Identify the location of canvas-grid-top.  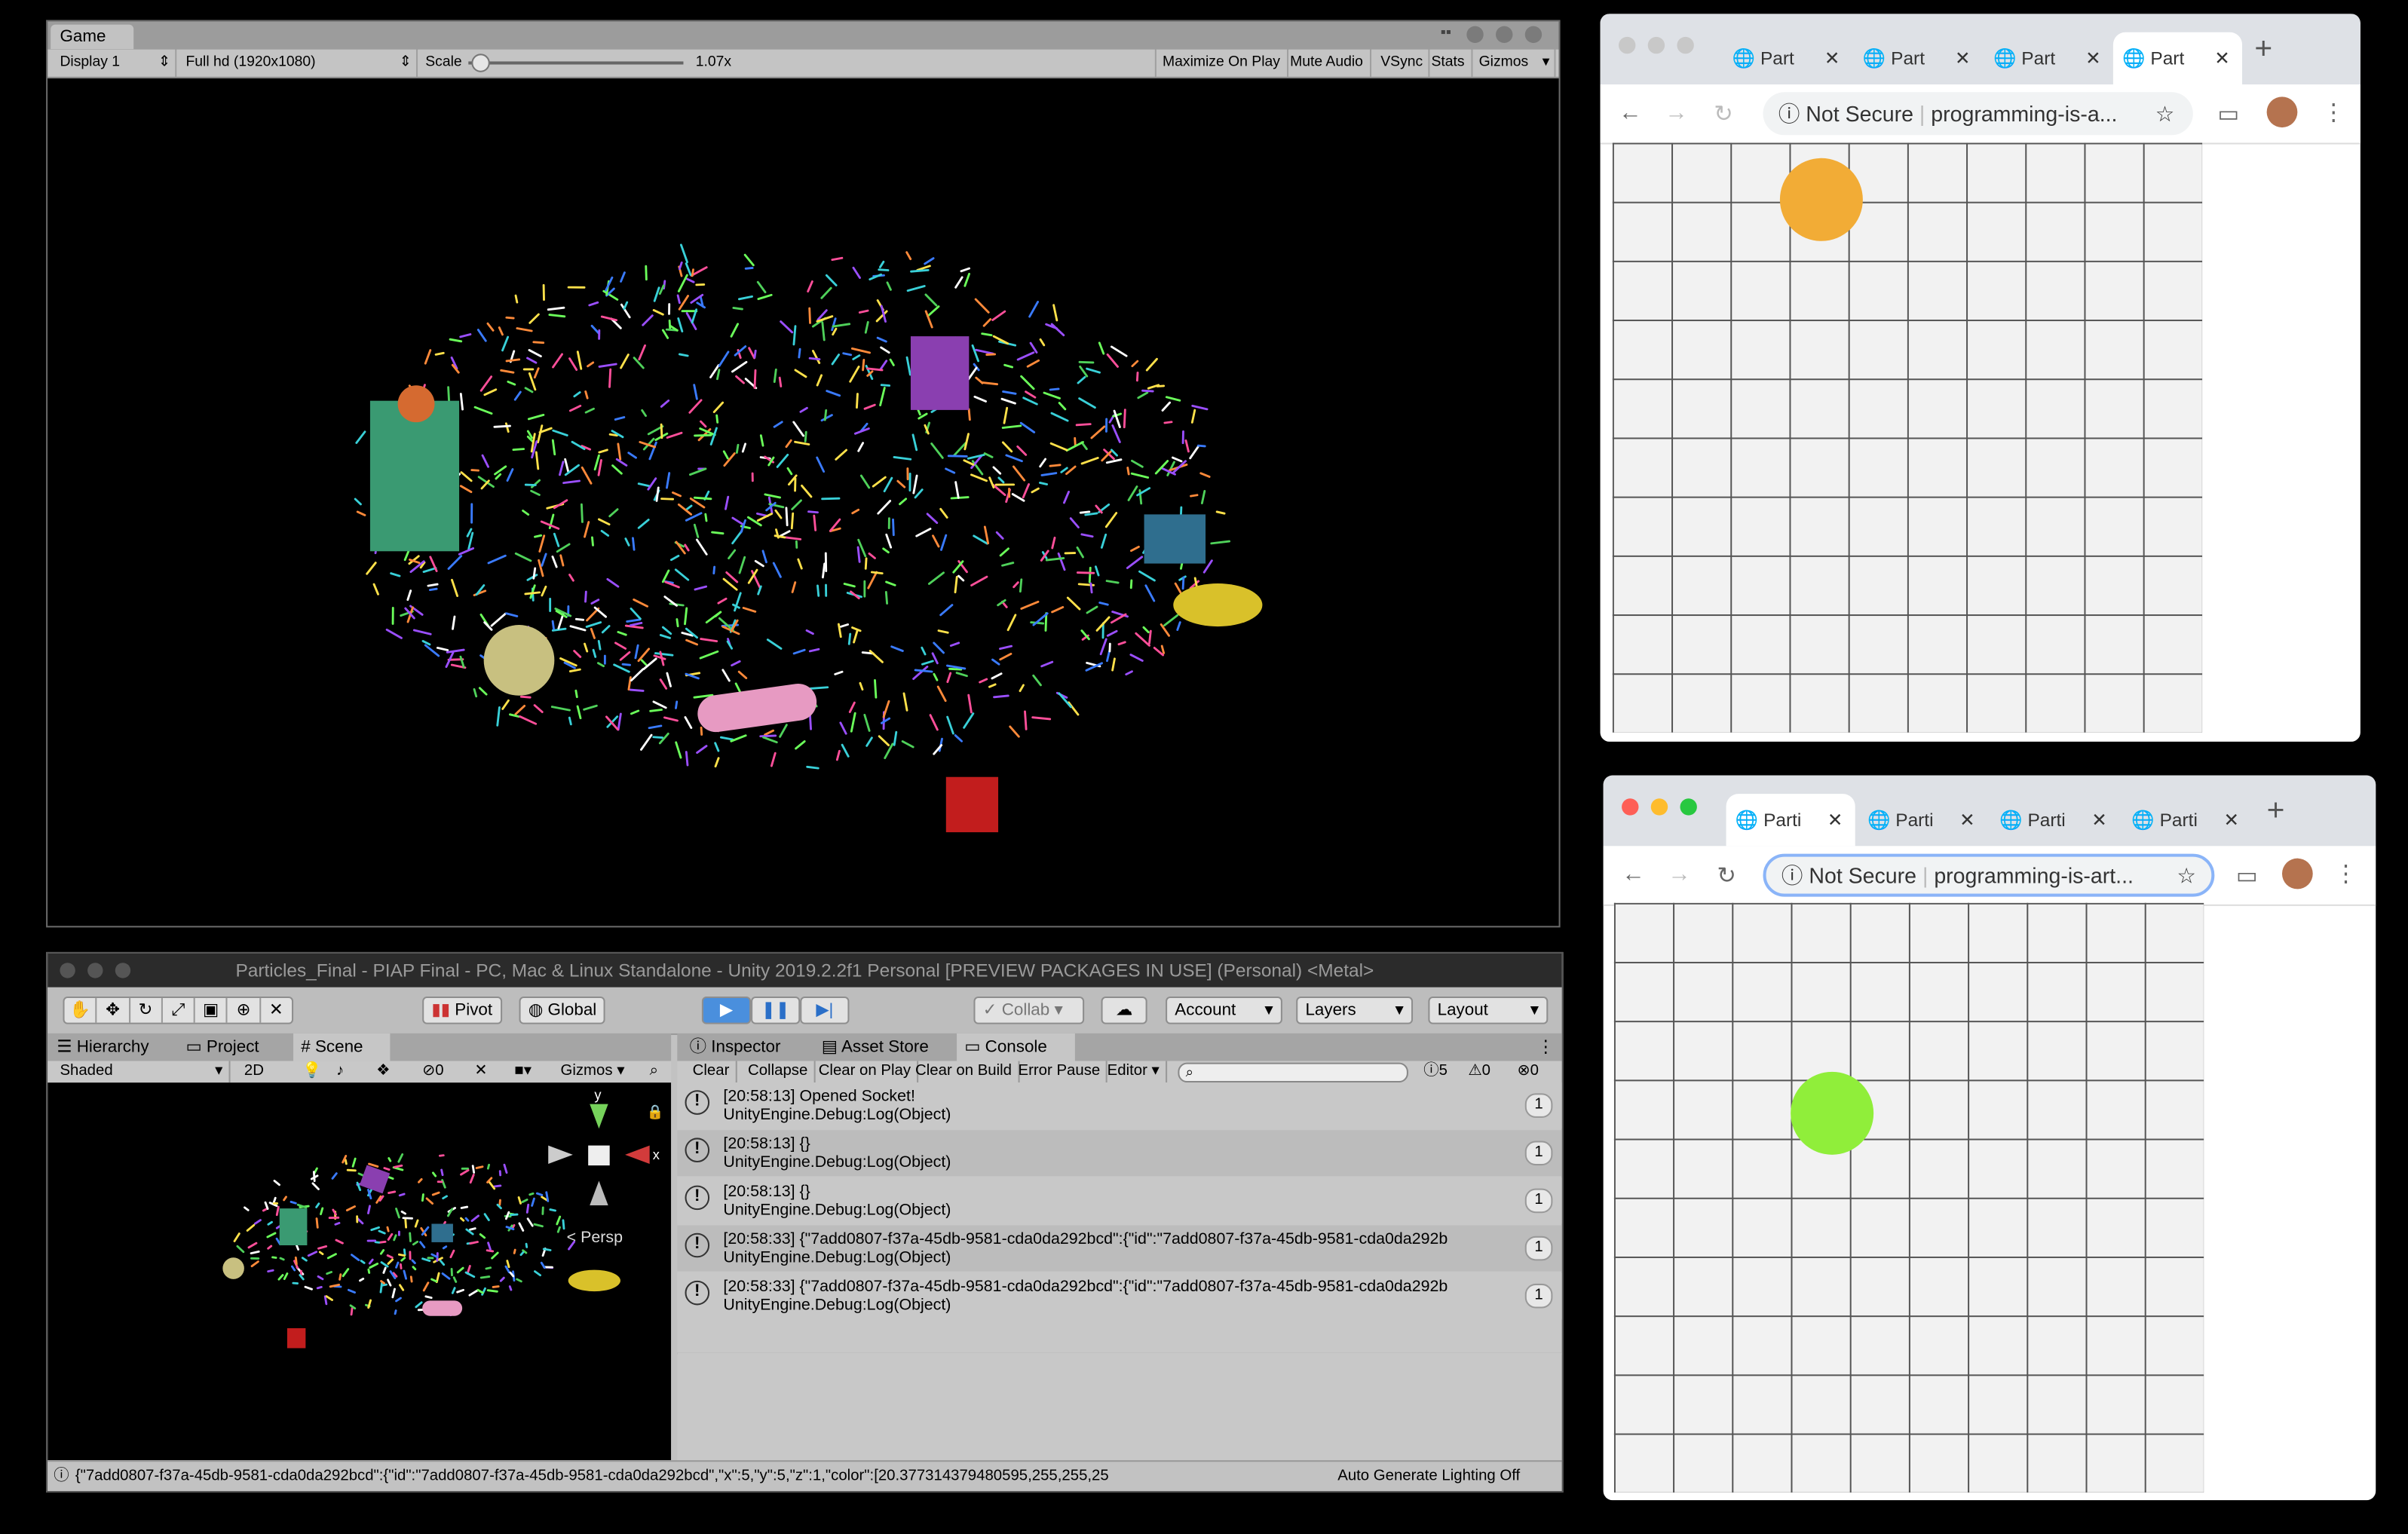
(1907, 437).